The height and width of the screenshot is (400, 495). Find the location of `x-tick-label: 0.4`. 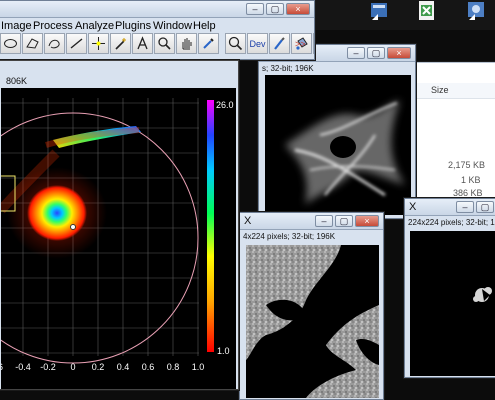

x-tick-label: 0.4 is located at coordinates (123, 367).